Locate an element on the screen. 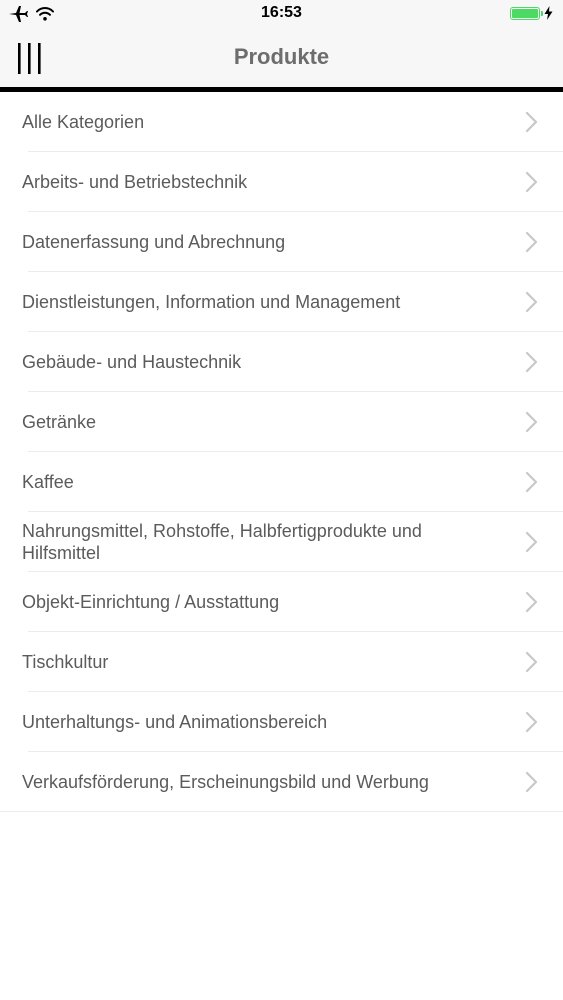 The width and height of the screenshot is (563, 1000). battery-level is located at coordinates (525, 13).